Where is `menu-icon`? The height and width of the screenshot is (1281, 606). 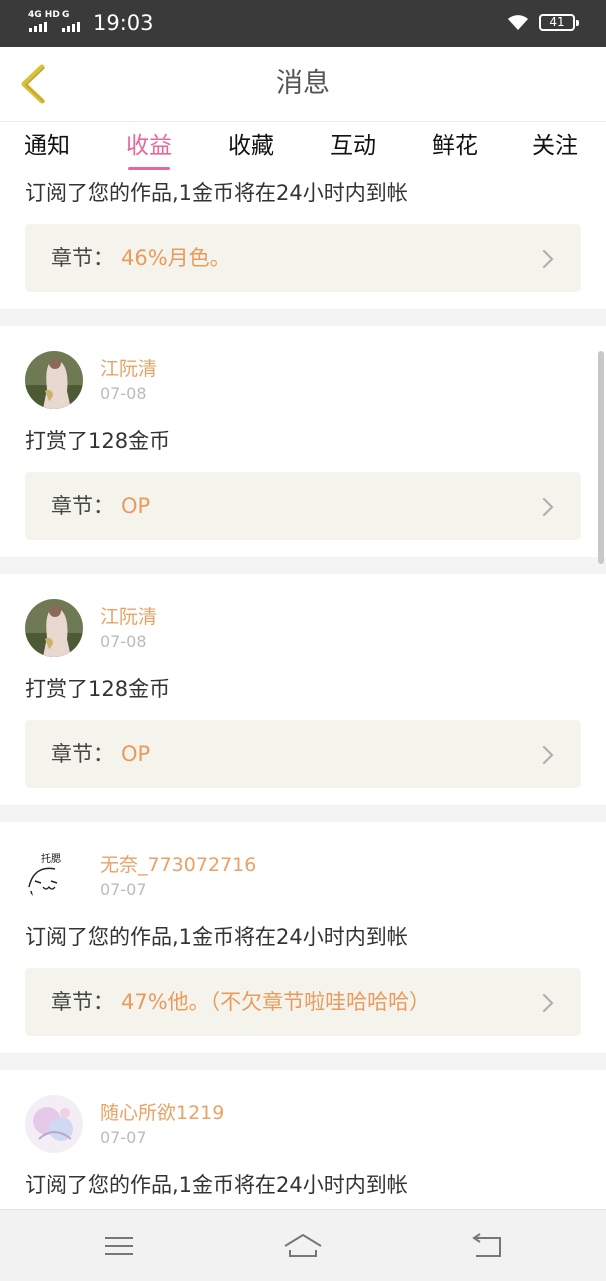 menu-icon is located at coordinates (119, 1246).